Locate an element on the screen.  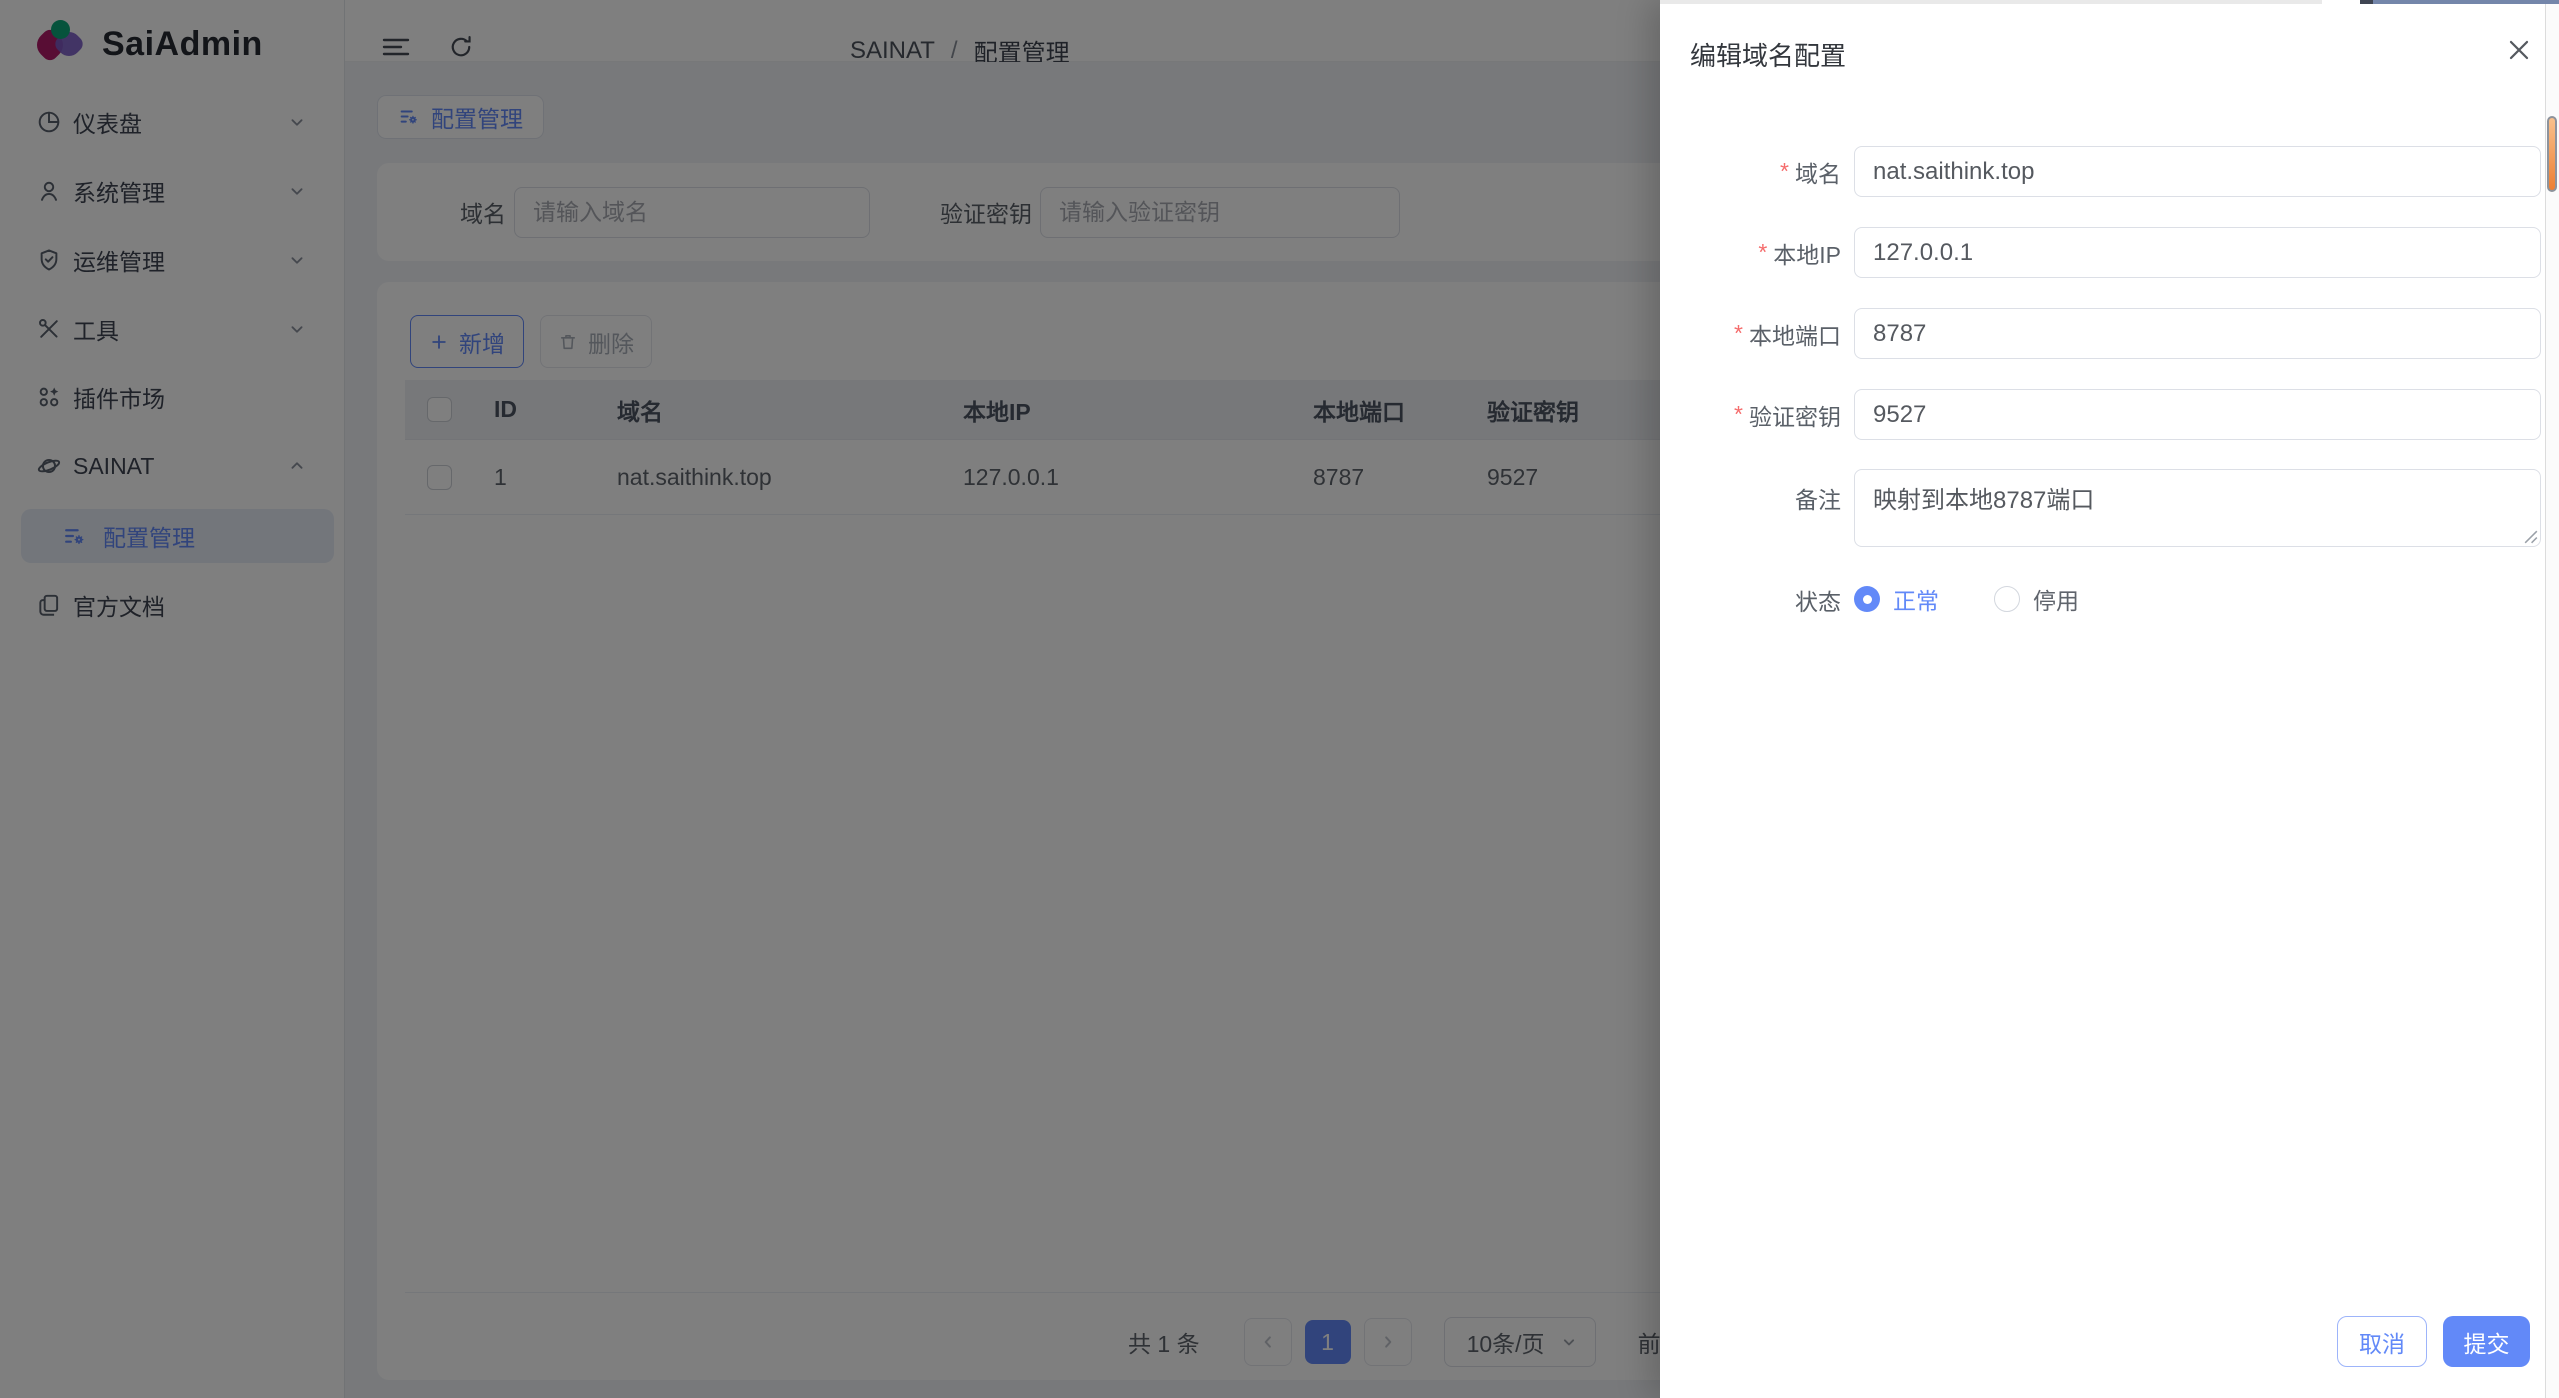
local-ip-input is located at coordinates (2197, 252).